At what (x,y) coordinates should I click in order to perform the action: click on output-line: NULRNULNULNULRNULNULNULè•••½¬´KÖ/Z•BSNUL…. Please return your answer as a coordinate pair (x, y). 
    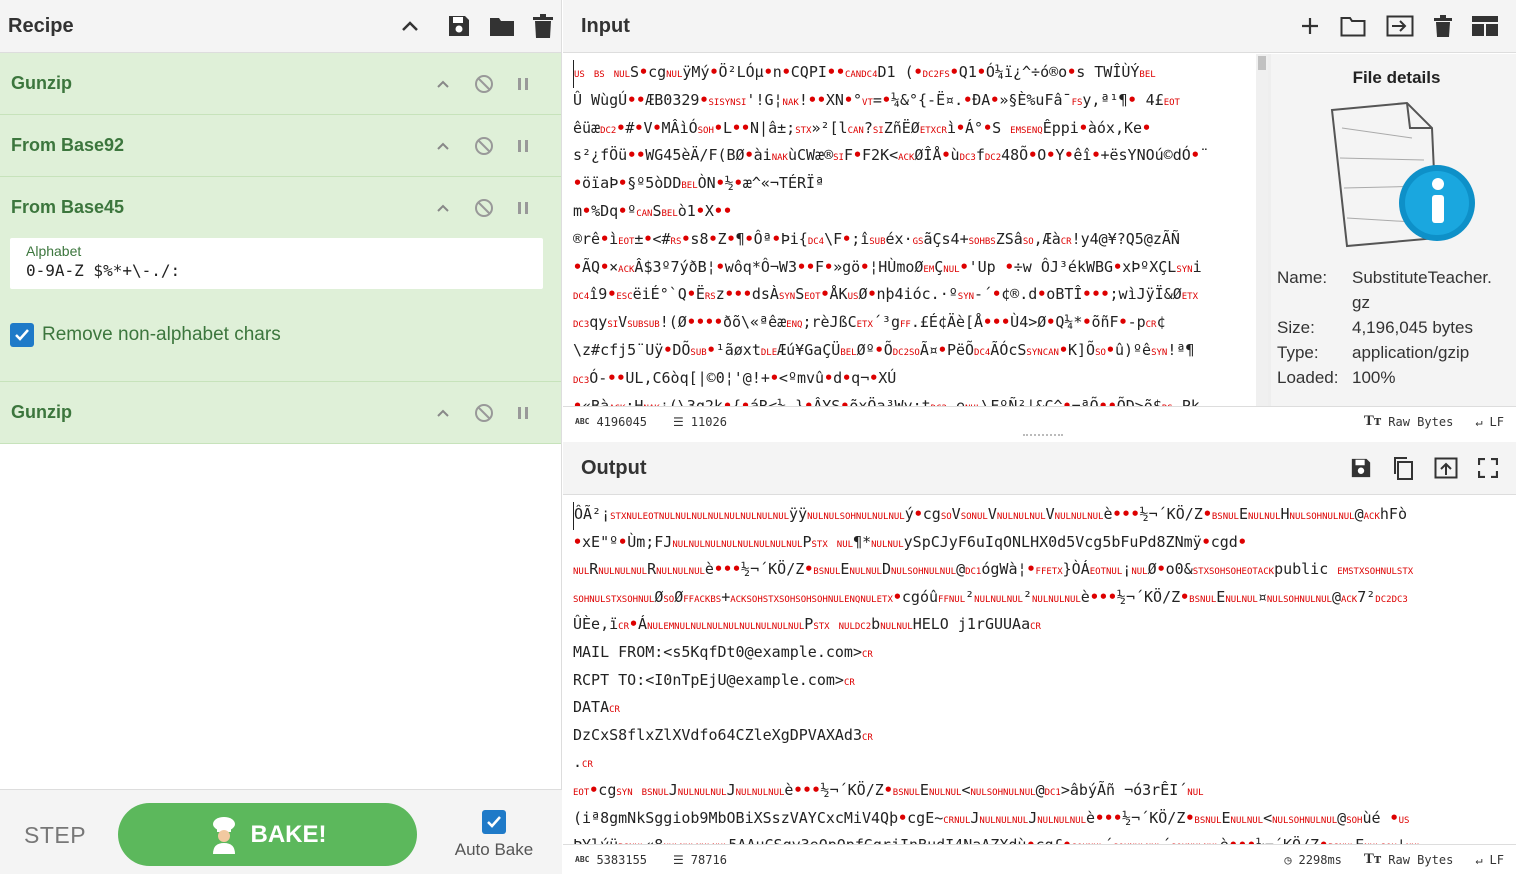
    Looking at the image, I should click on (993, 569).